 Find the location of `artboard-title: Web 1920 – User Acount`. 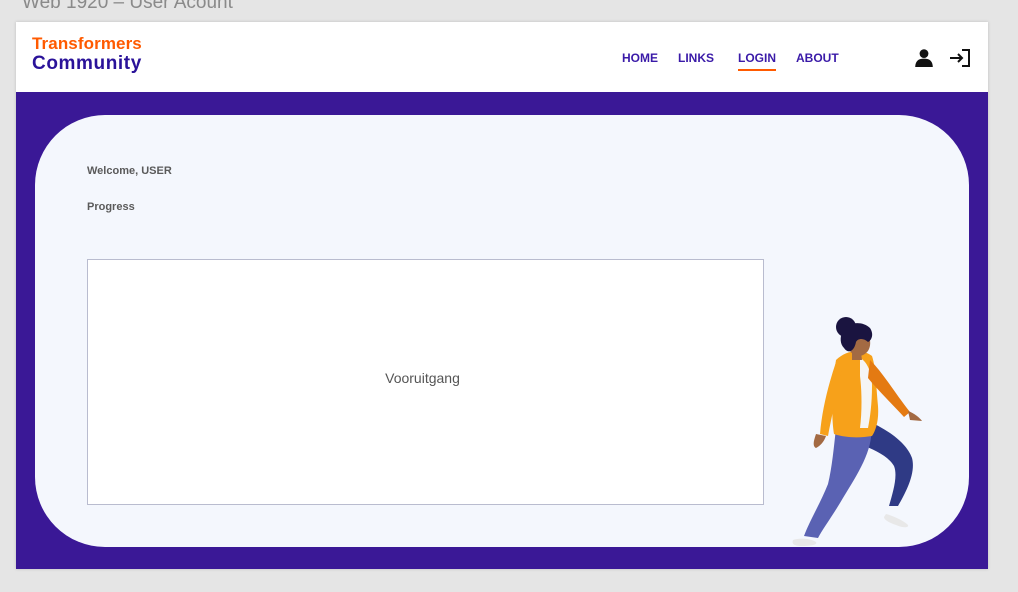

artboard-title: Web 1920 – User Acount is located at coordinates (127, 6).